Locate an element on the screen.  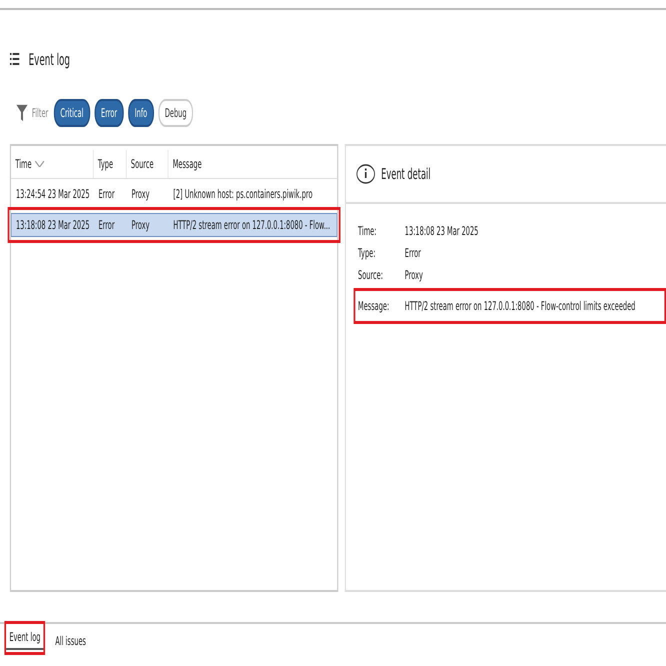
bottom-tab: Event log is located at coordinates (25, 638).